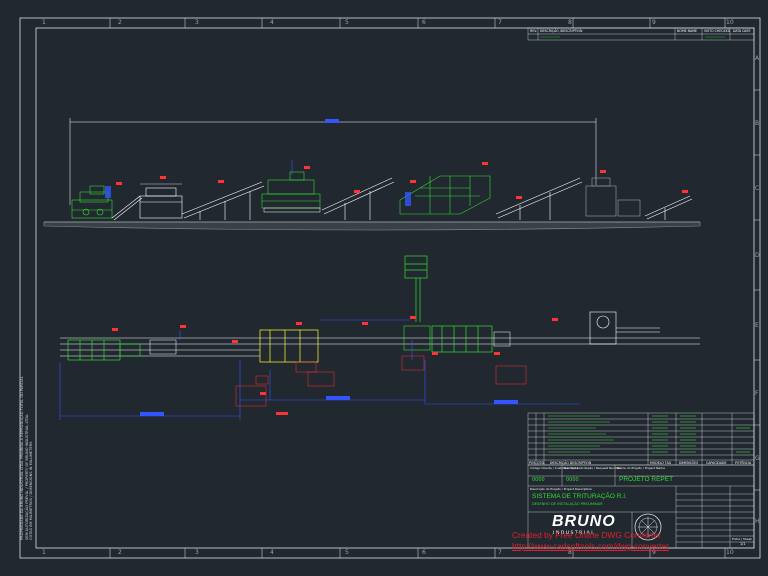 This screenshot has height=576, width=768. I want to click on converter-watermark-link: http://www.cadsoftools.com/dwg-converter, so click(590, 546).